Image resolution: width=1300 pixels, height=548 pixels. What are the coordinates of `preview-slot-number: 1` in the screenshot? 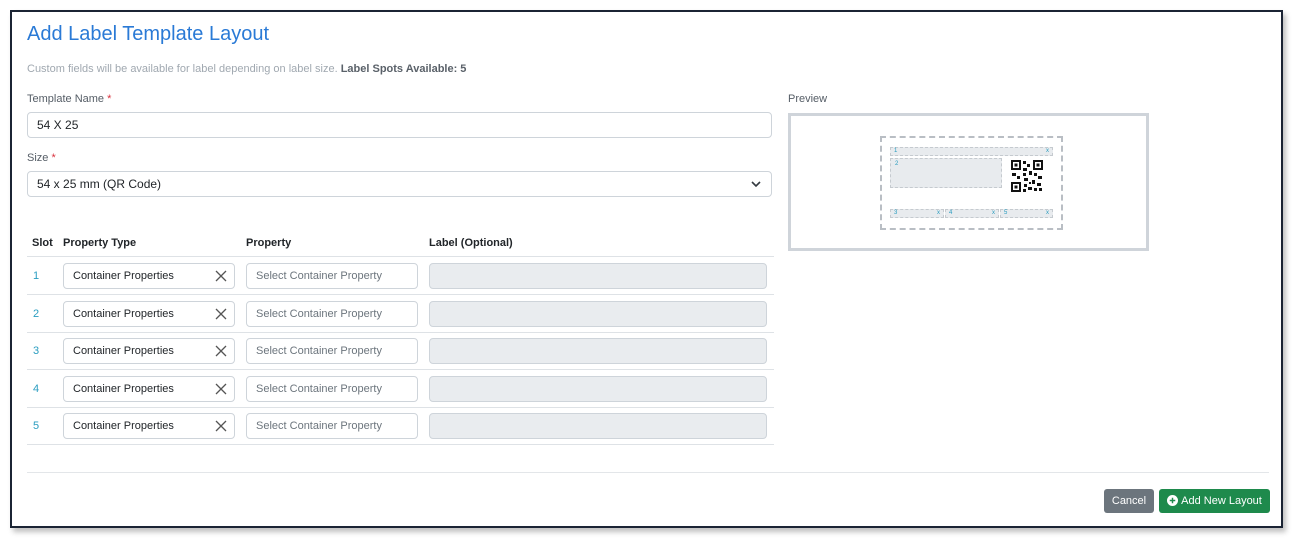 It's located at (896, 151).